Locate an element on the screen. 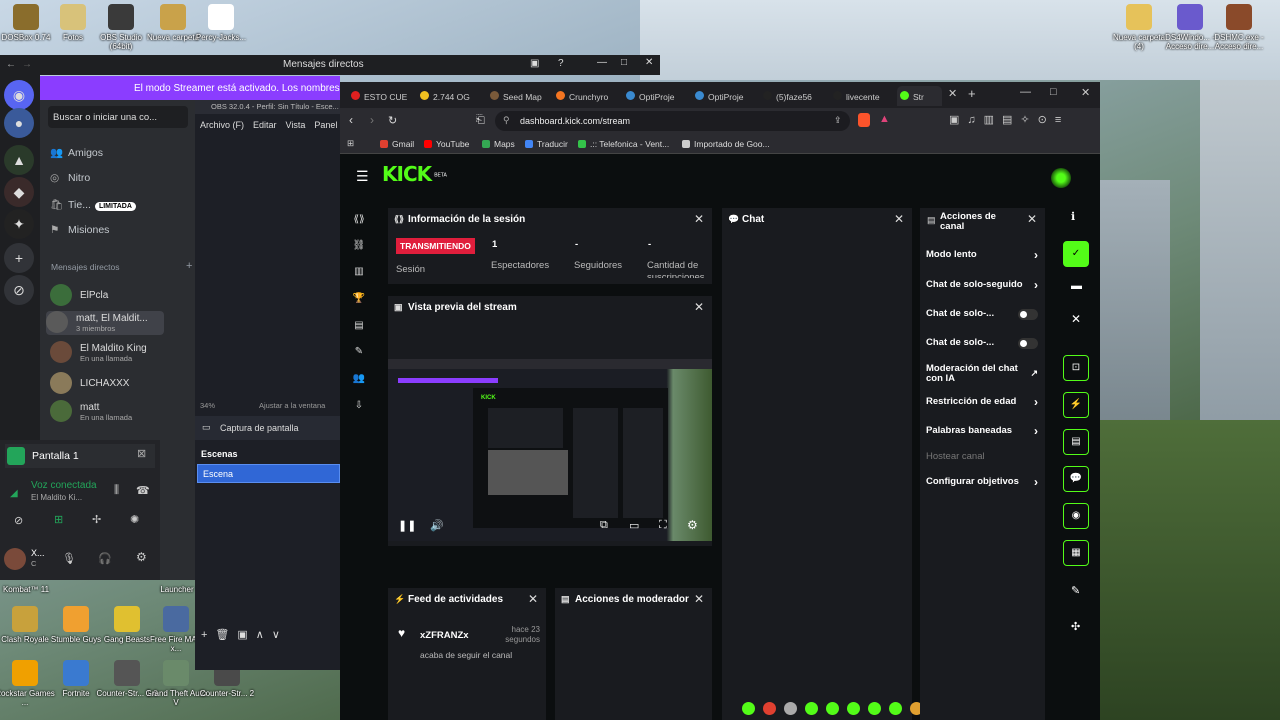 Image resolution: width=1280 pixels, height=720 pixels. add-dm-icon: + is located at coordinates (189, 266).